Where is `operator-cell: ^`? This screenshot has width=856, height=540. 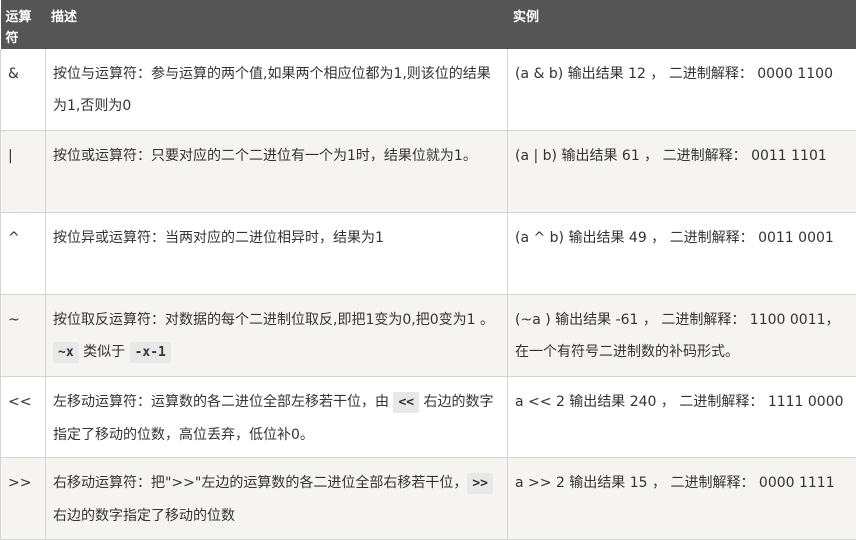
operator-cell: ^ is located at coordinates (23, 253).